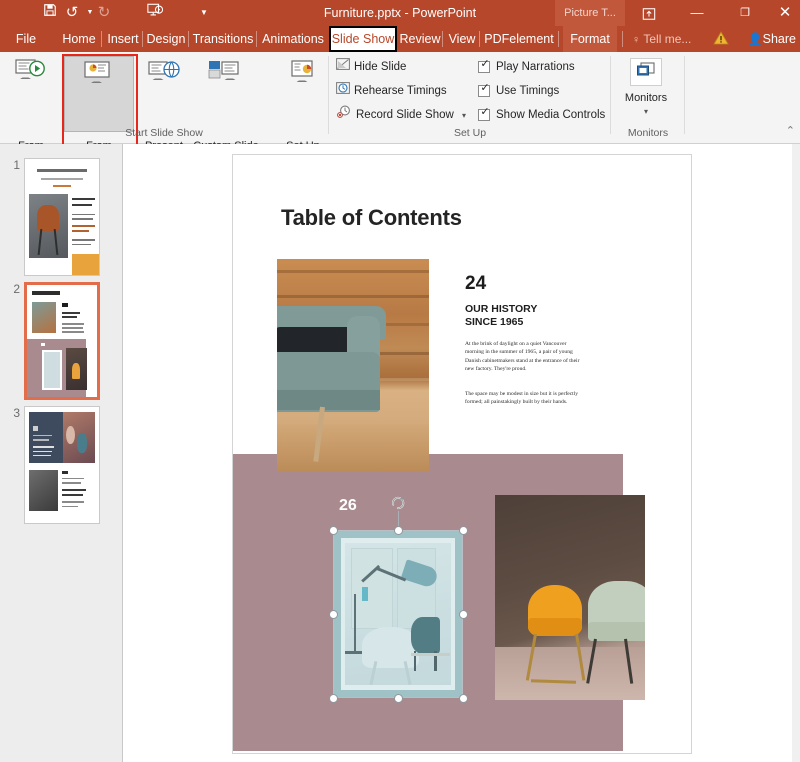 The height and width of the screenshot is (762, 800). What do you see at coordinates (405, 115) in the screenshot?
I see `record-slide-show-label: Record Slide Show` at bounding box center [405, 115].